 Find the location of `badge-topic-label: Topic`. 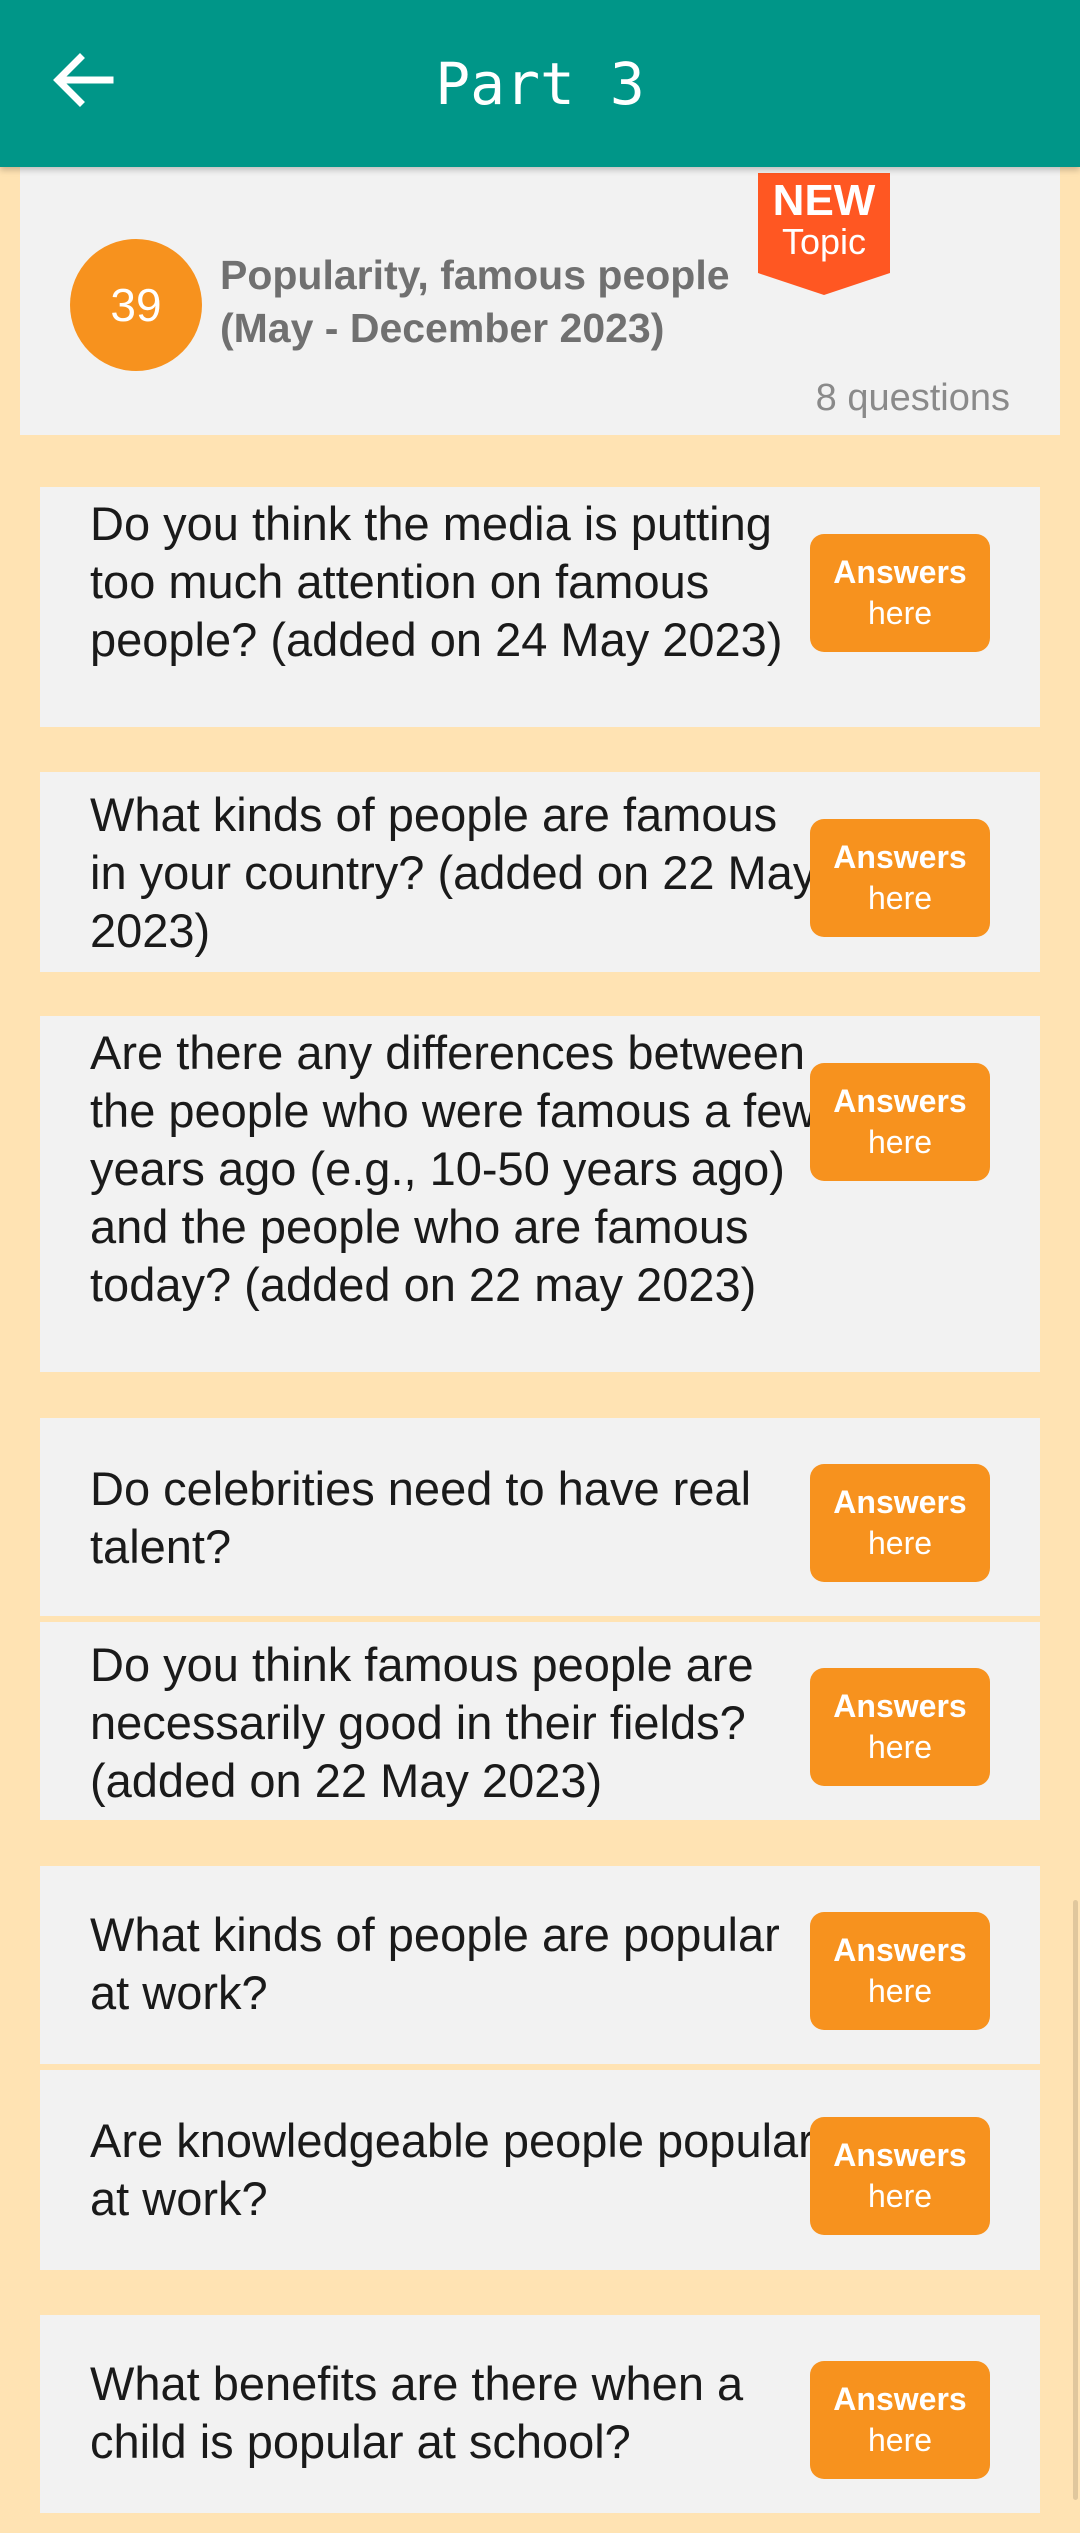

badge-topic-label: Topic is located at coordinates (824, 241).